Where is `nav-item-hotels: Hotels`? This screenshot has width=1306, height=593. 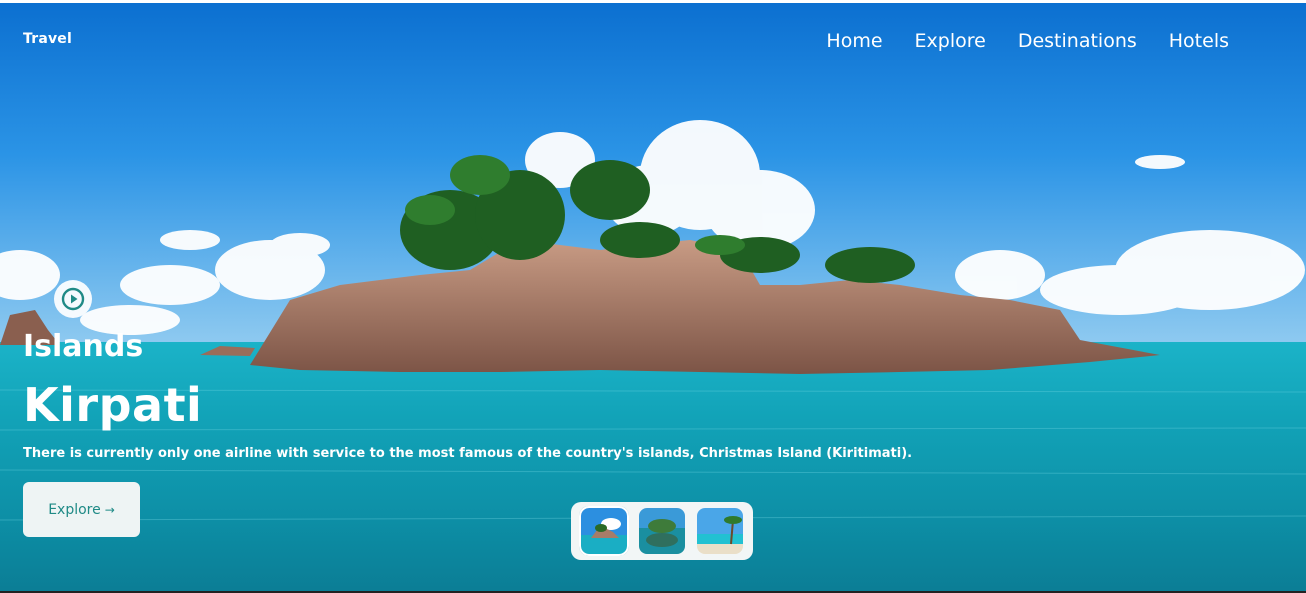
nav-item-hotels: Hotels is located at coordinates (1199, 41).